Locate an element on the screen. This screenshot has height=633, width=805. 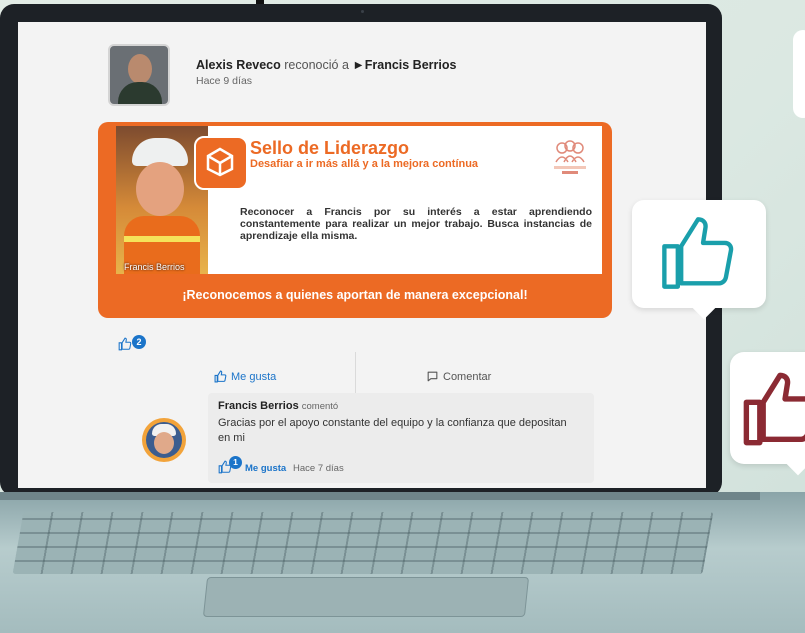
author-name: Alexis Reveco is located at coordinates (238, 65).